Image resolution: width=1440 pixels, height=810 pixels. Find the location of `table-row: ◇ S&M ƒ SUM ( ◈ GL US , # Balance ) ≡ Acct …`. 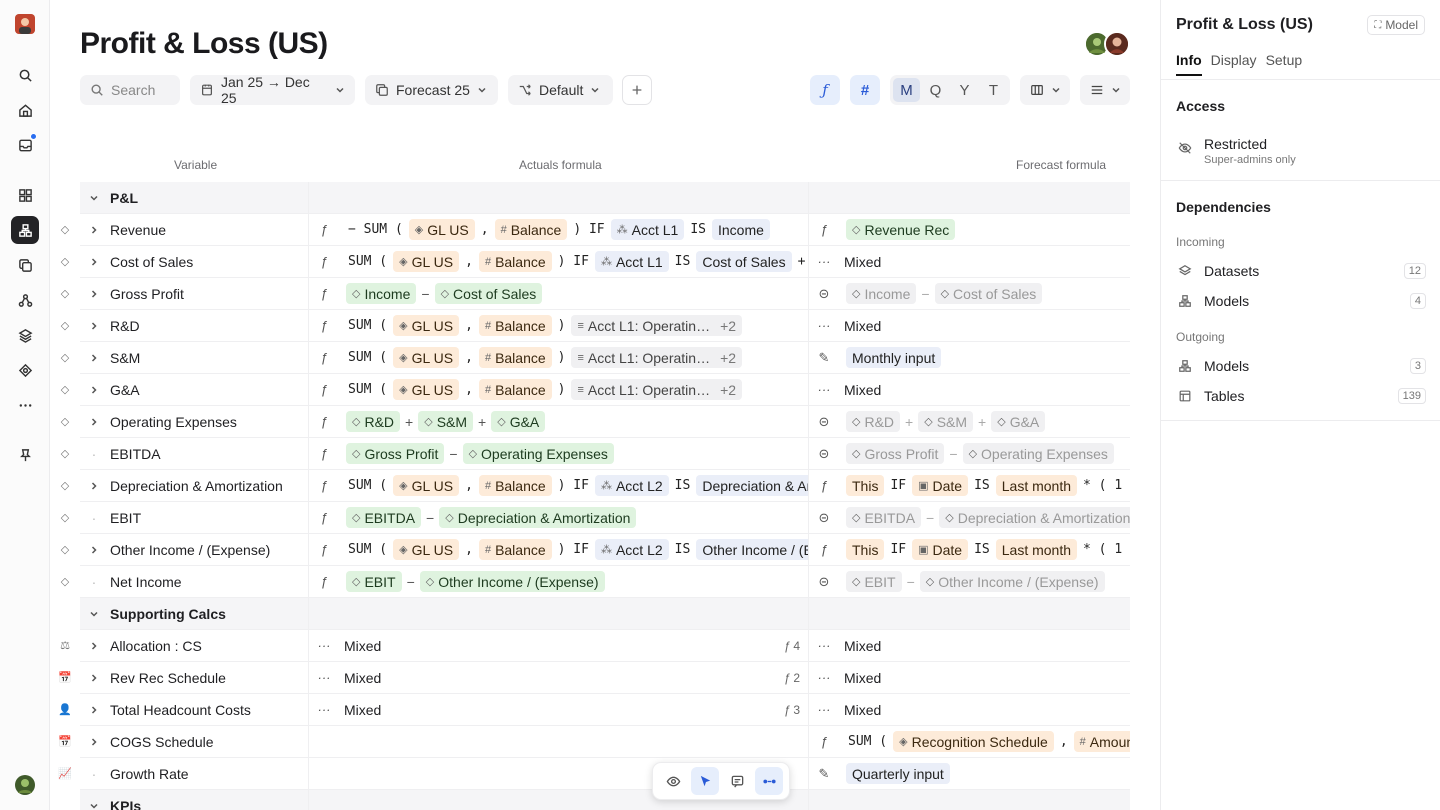

table-row: ◇ S&M ƒ SUM ( ◈ GL US , # Balance ) ≡ Acct … is located at coordinates (595, 358).